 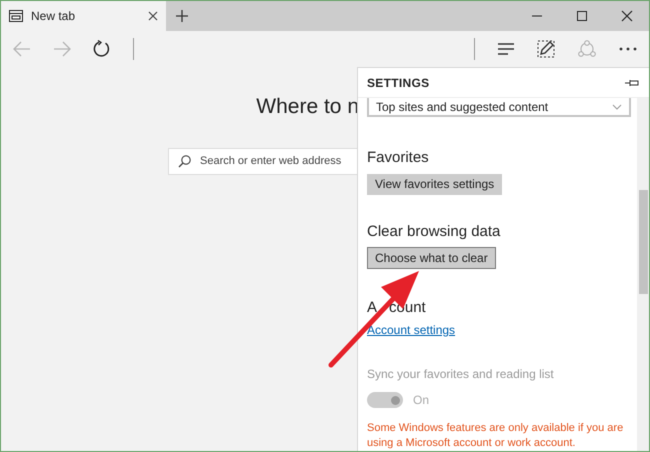 What do you see at coordinates (53, 16) in the screenshot?
I see `tab-title: New tab` at bounding box center [53, 16].